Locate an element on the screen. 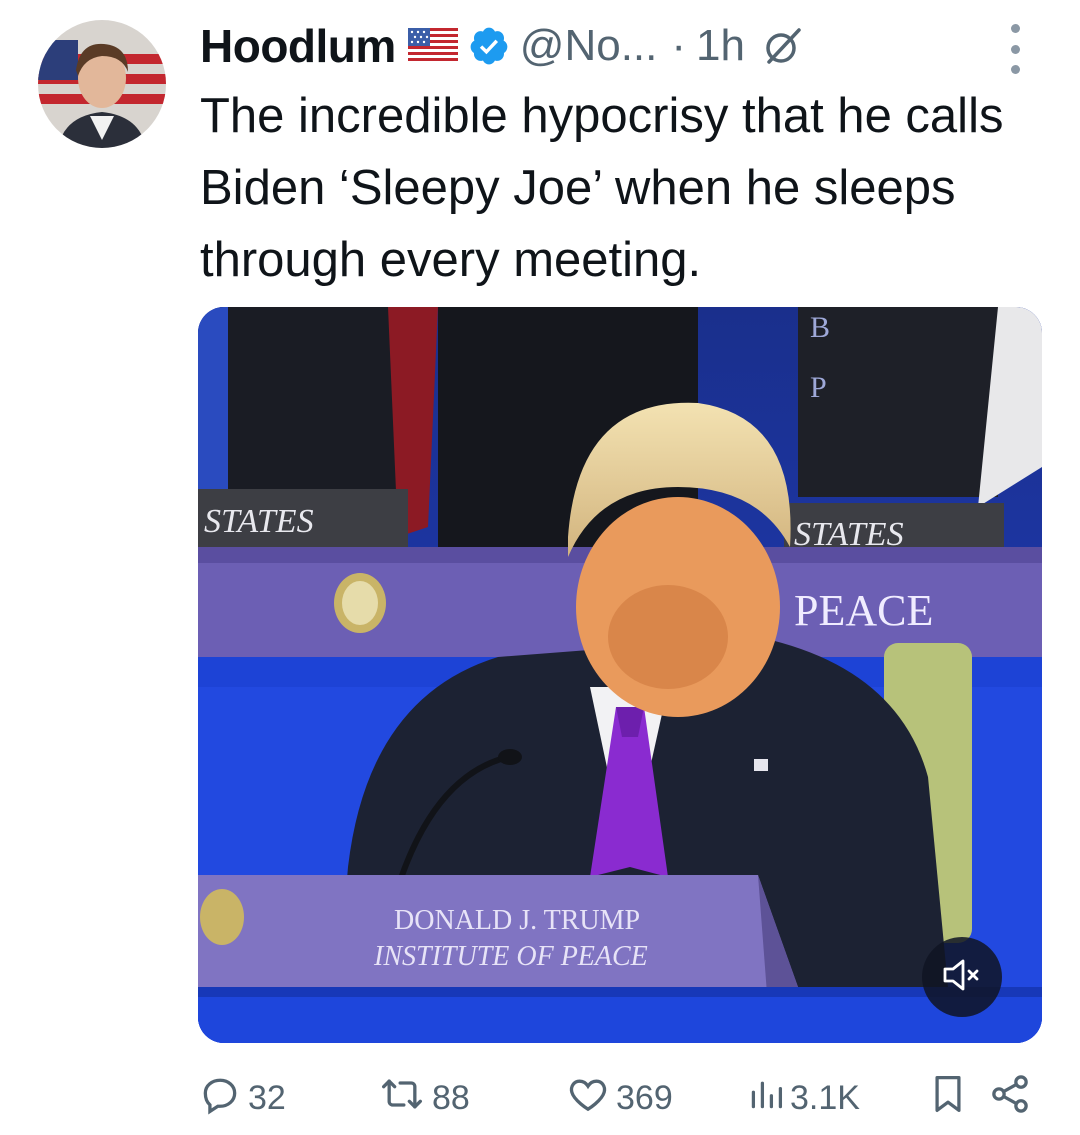 Image resolution: width=1080 pixels, height=1135 pixels. bookmark-button is located at coordinates (951, 1098).